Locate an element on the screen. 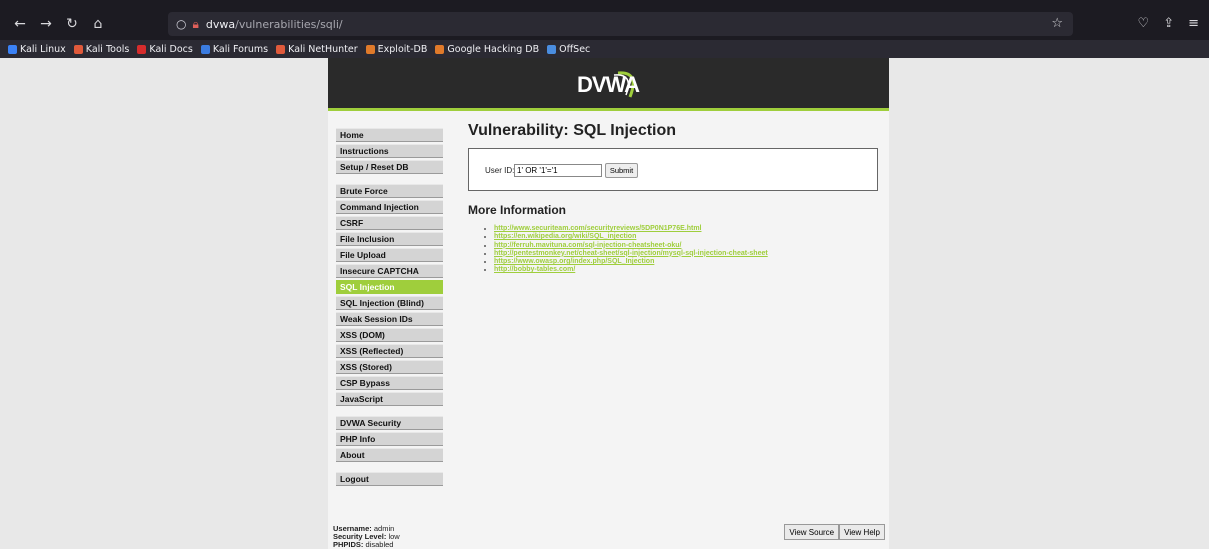  url-path: /vulnerabilities/sqli/ is located at coordinates (289, 24).